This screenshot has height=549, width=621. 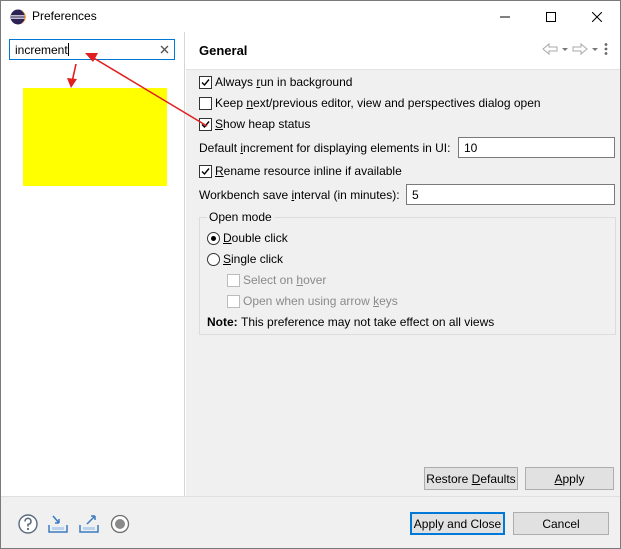 I want to click on option-label: Always run in background, so click(x=284, y=82).